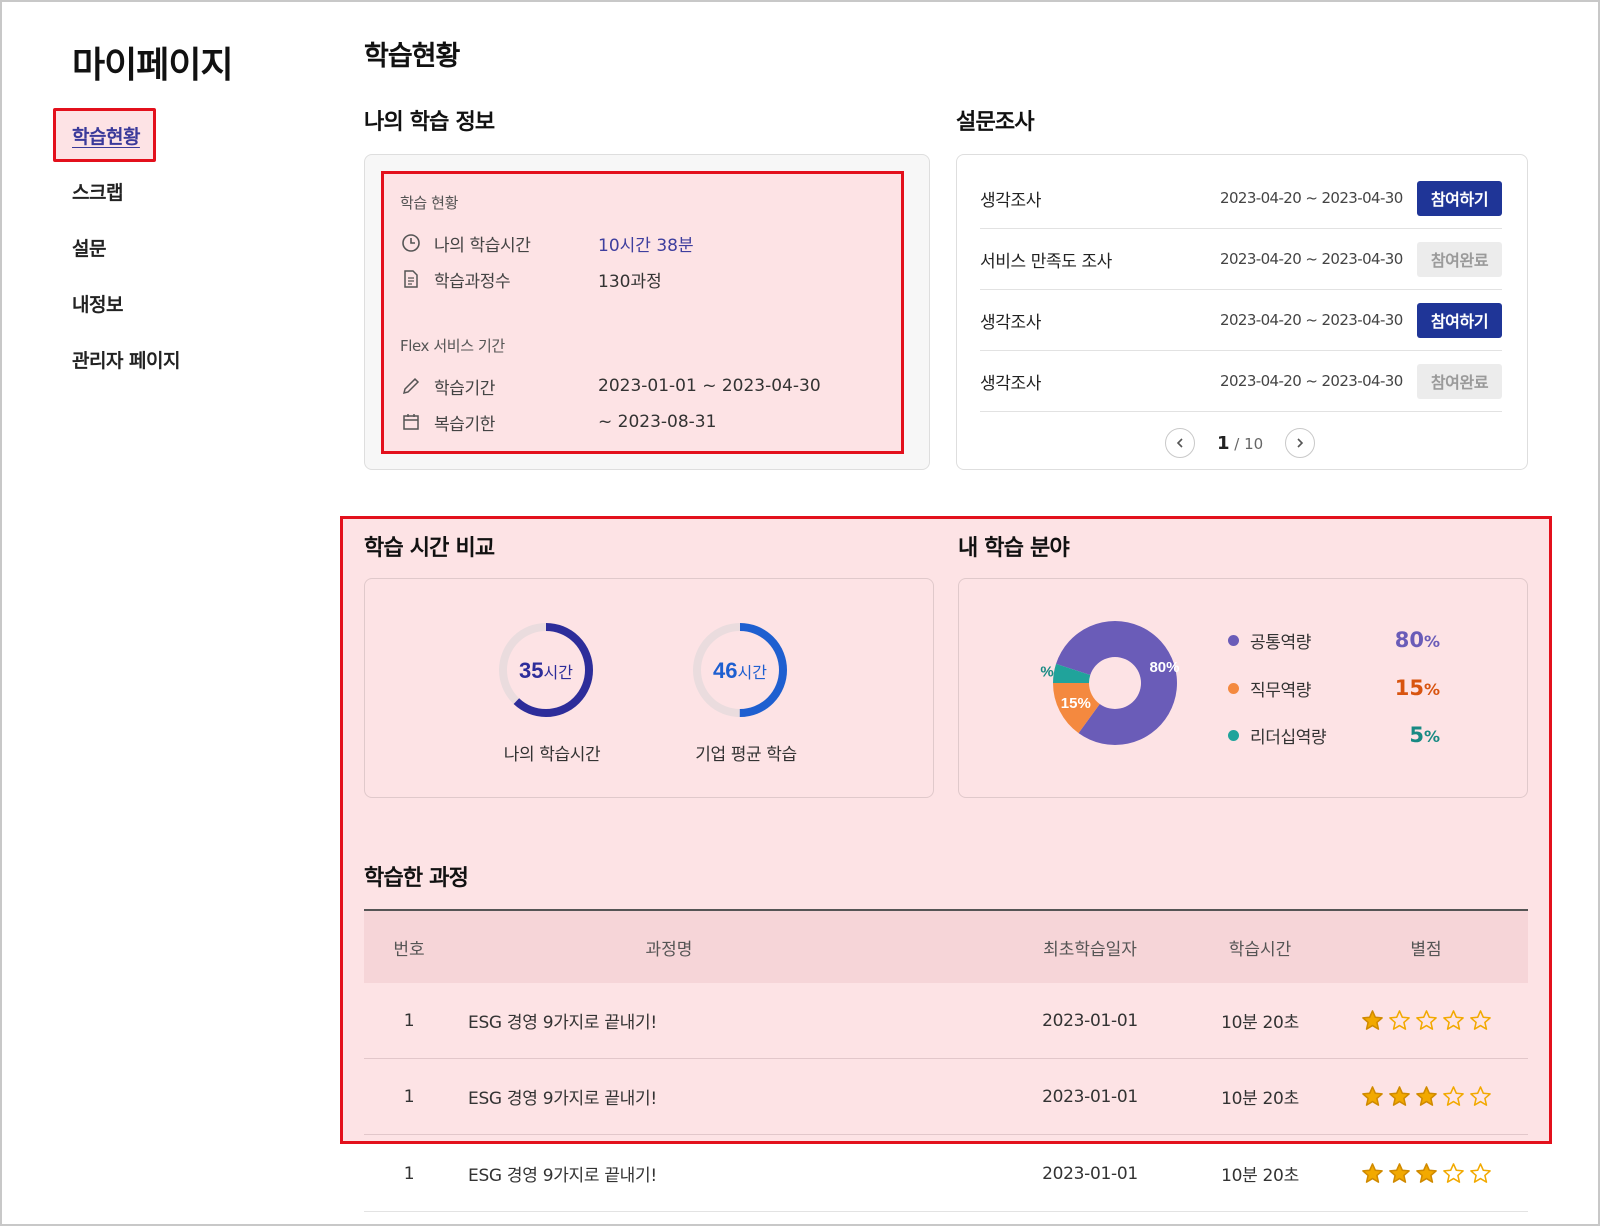 This screenshot has height=1226, width=1600. Describe the element at coordinates (409, 949) in the screenshot. I see `header-no: 번호` at that location.